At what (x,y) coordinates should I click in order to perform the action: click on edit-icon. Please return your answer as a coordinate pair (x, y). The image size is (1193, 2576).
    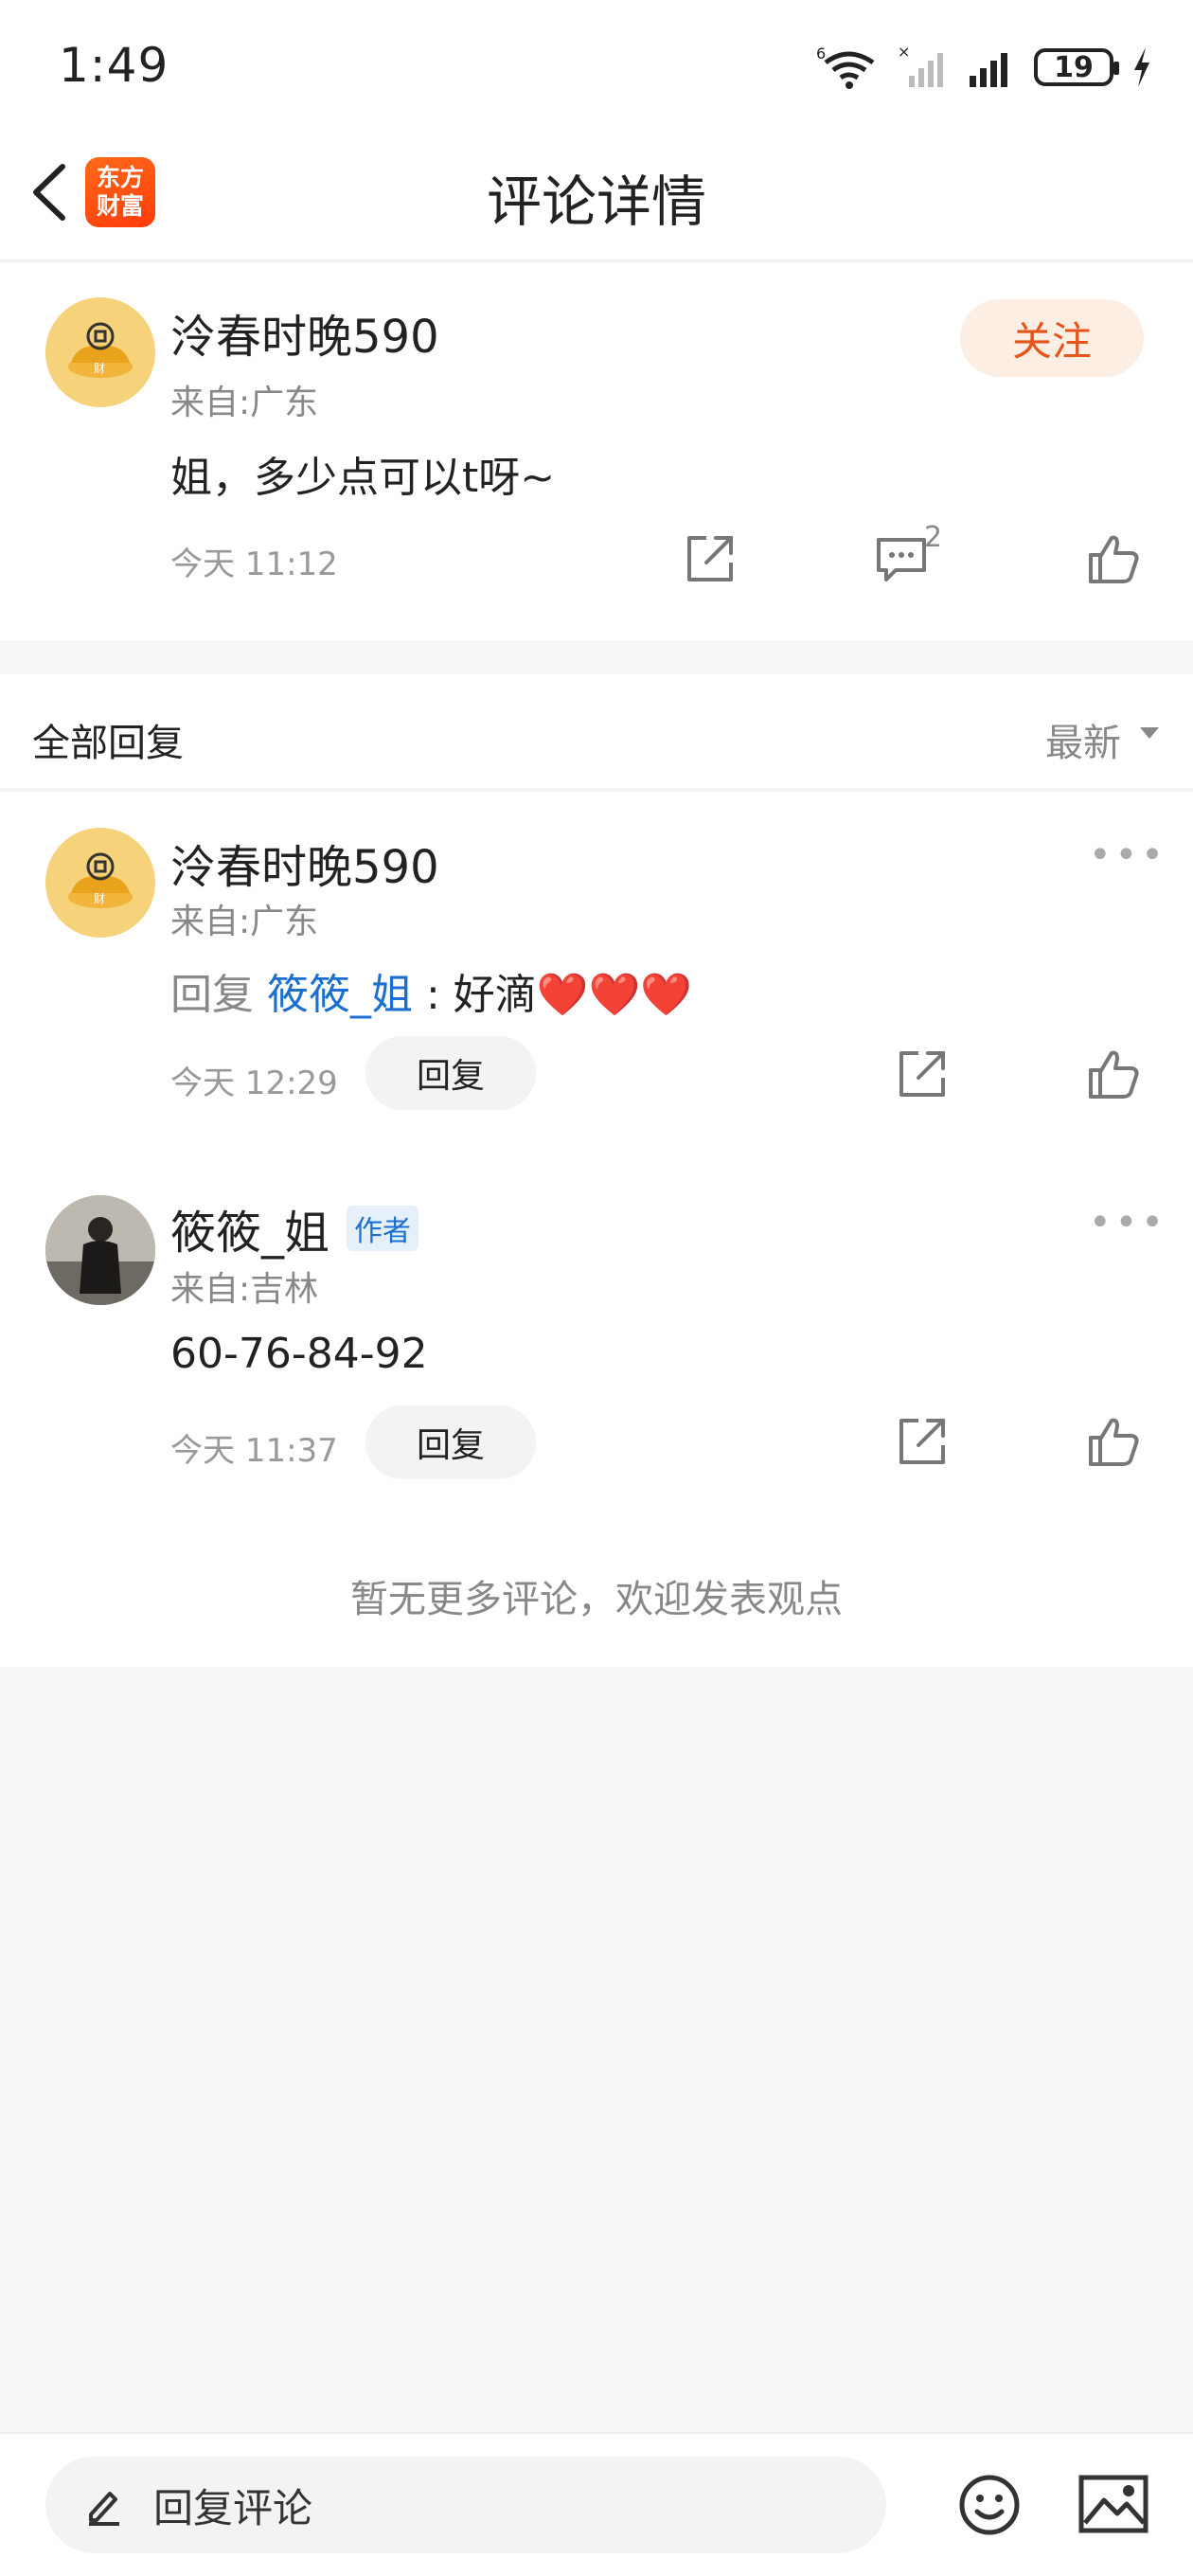
    Looking at the image, I should click on (104, 2509).